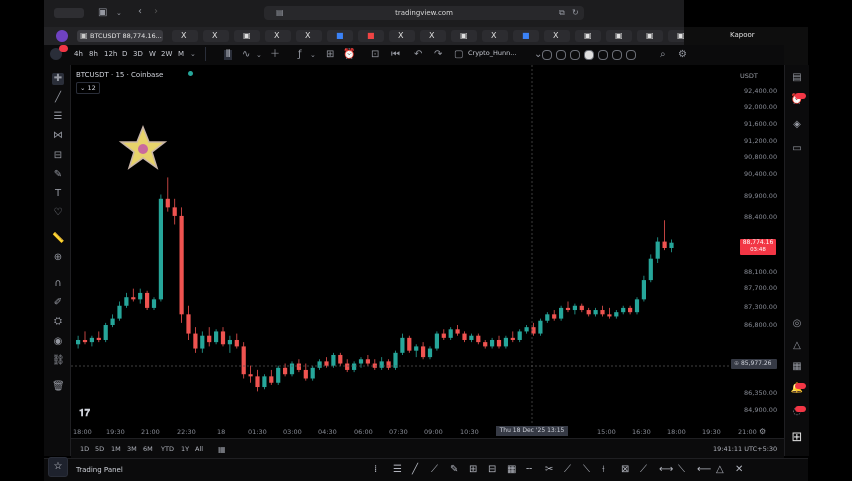  I want to click on clock-readout: 19:41:11 UTC+5:30, so click(745, 449).